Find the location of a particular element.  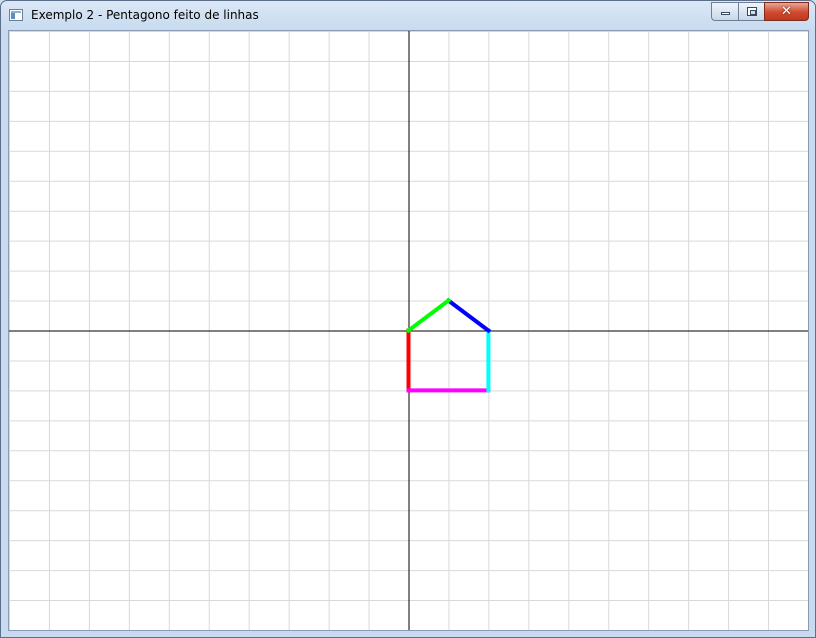

close-button: ✕ is located at coordinates (786, 11).